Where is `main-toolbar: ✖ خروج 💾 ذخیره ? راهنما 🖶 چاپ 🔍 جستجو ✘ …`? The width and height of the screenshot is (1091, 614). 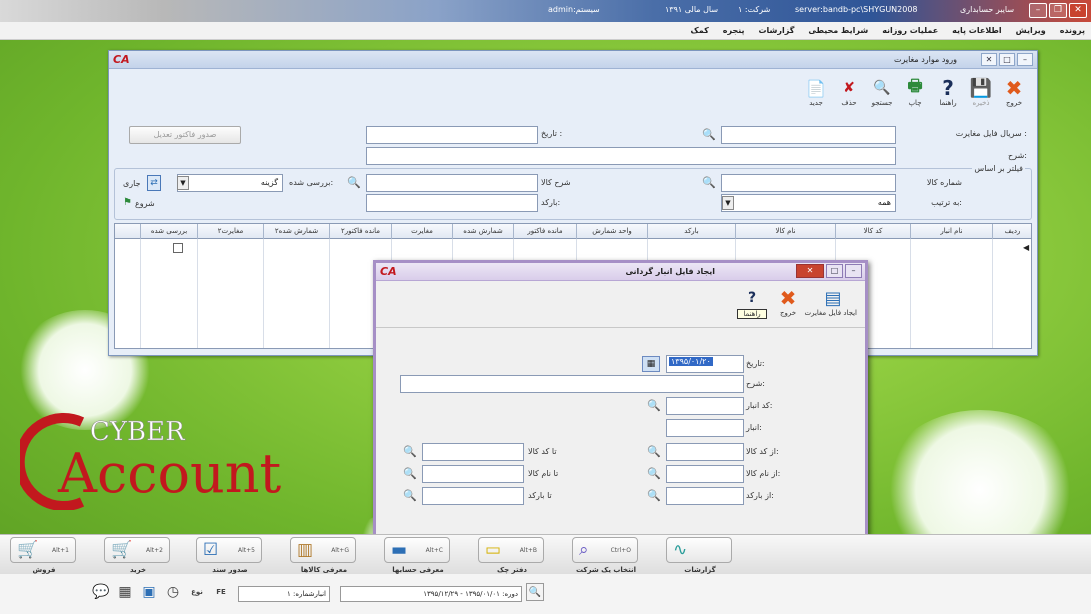
main-toolbar: ✖ خروج 💾 ذخیره ? راهنما 🖶 چاپ 🔍 جستجو ✘ … is located at coordinates (915, 92).